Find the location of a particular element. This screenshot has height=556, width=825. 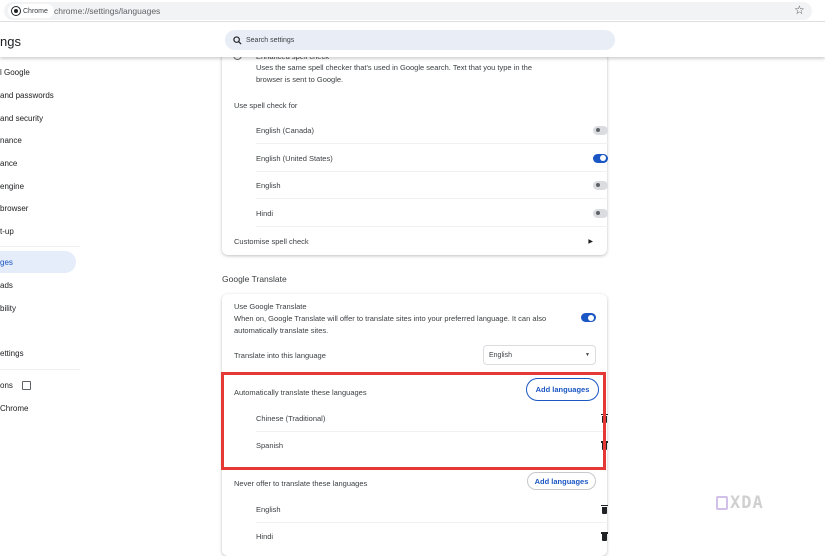

xda-watermark: XDA is located at coordinates (740, 503).